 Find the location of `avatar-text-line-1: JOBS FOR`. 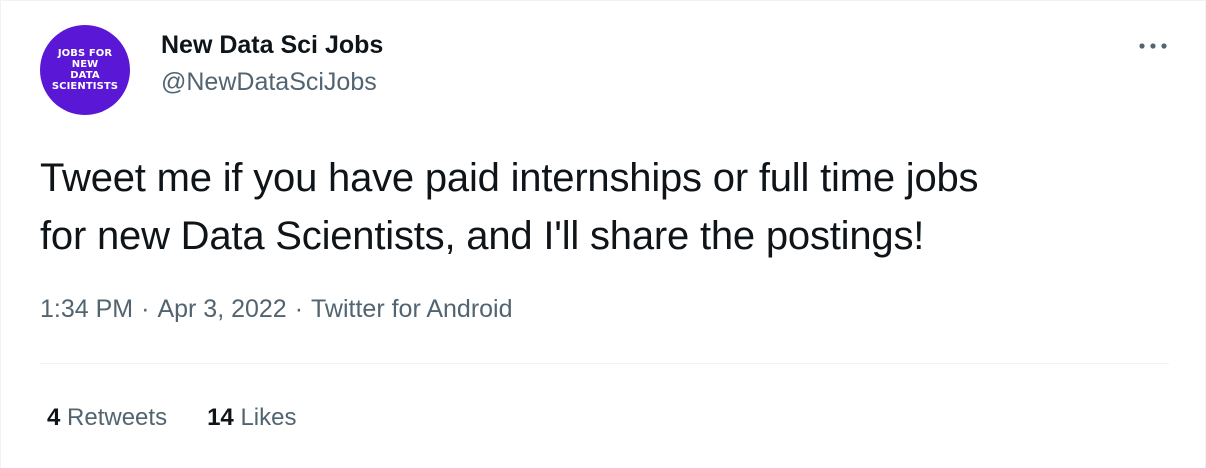

avatar-text-line-1: JOBS FOR is located at coordinates (85, 53).